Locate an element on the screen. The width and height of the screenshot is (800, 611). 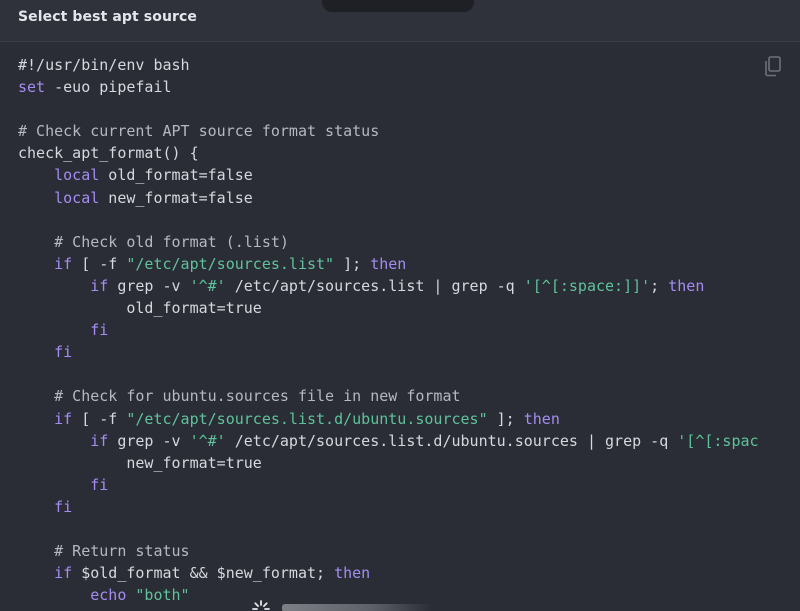
top-tab-handle is located at coordinates (398, 6).